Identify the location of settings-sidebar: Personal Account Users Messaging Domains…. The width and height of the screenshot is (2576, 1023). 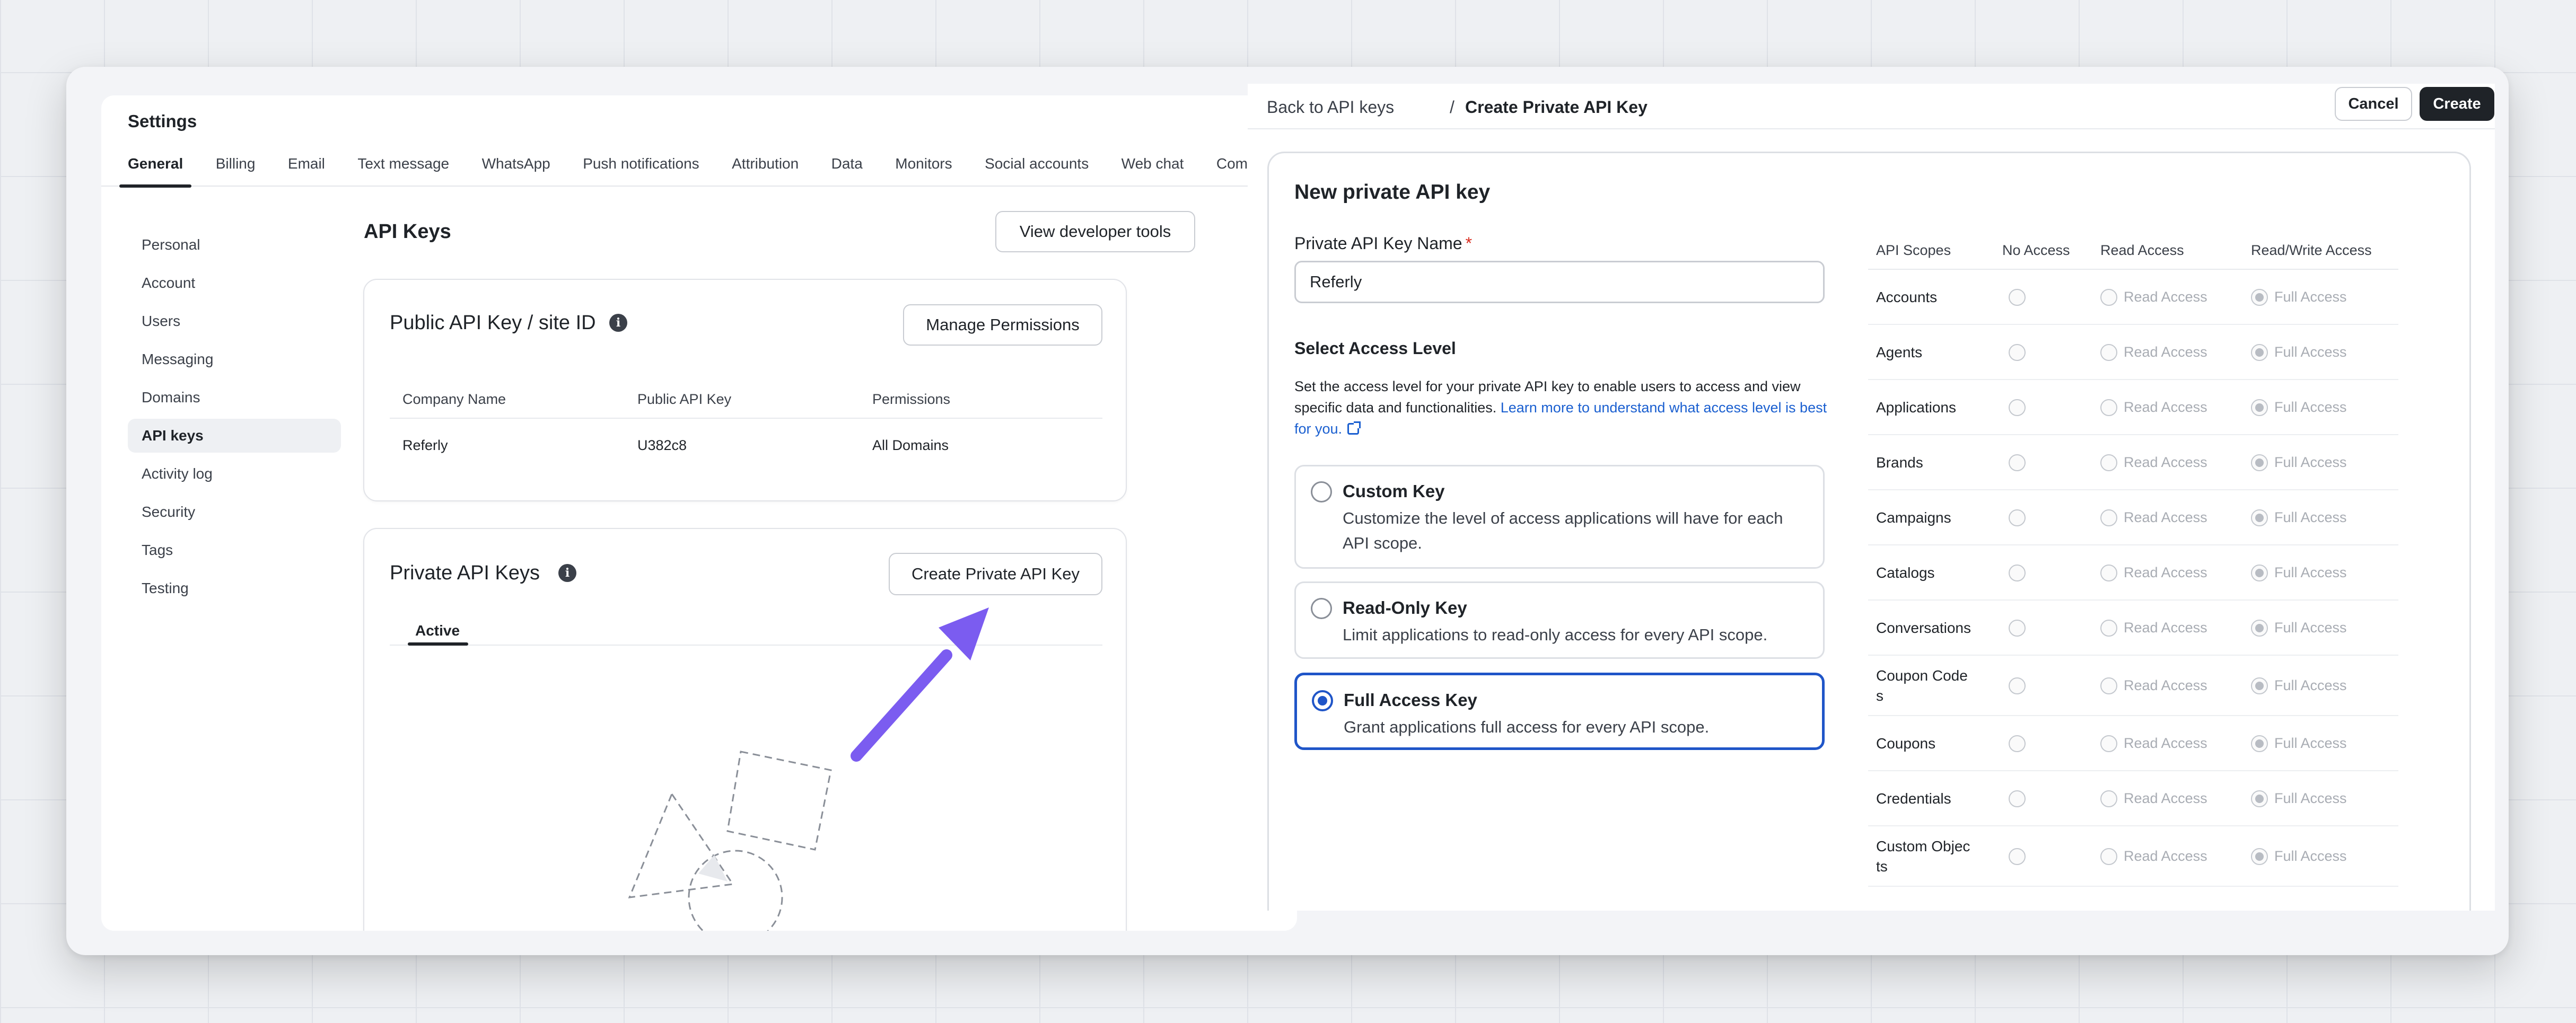
(234, 419).